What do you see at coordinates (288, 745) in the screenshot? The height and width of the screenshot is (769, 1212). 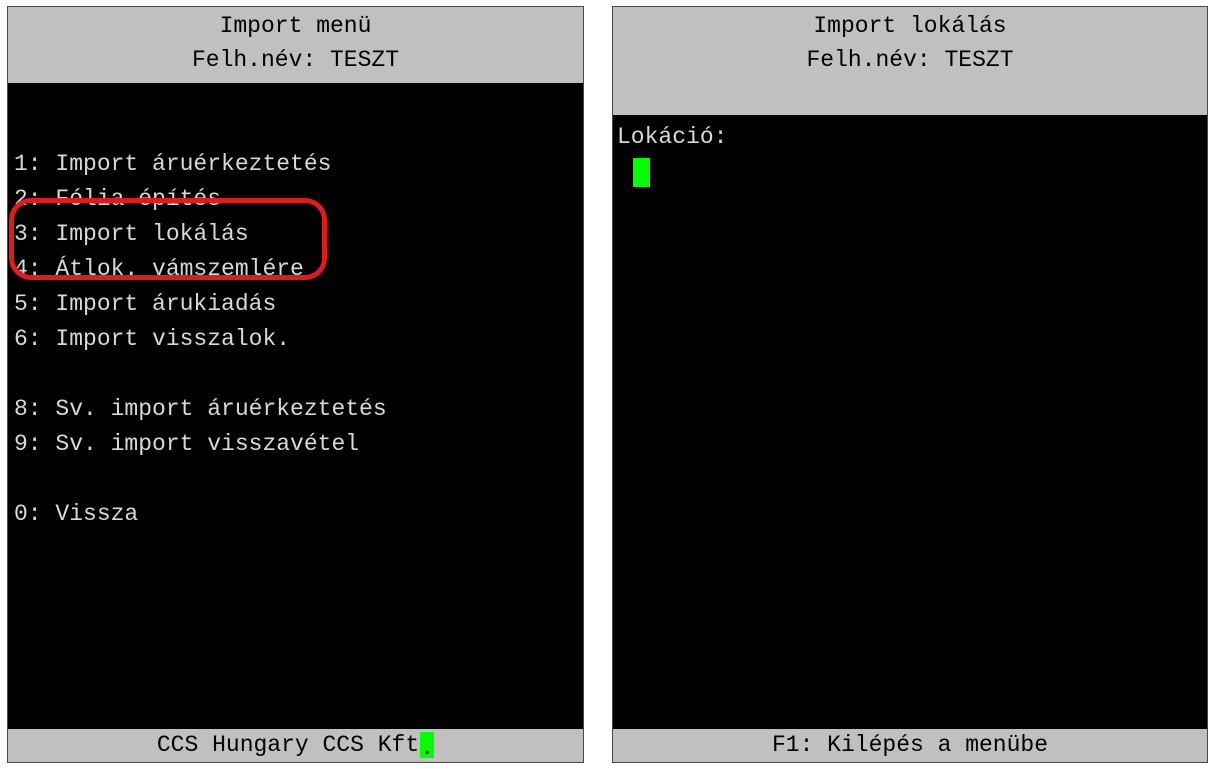 I see `company-label: CCS Hungary CCS Kft` at bounding box center [288, 745].